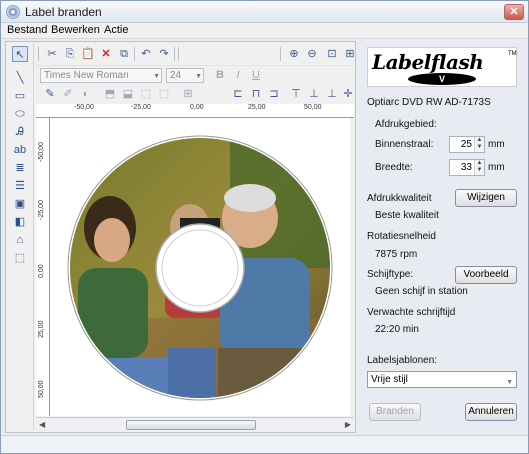 The image size is (529, 454). What do you see at coordinates (116, 30) in the screenshot?
I see `menu-actie: Actie` at bounding box center [116, 30].